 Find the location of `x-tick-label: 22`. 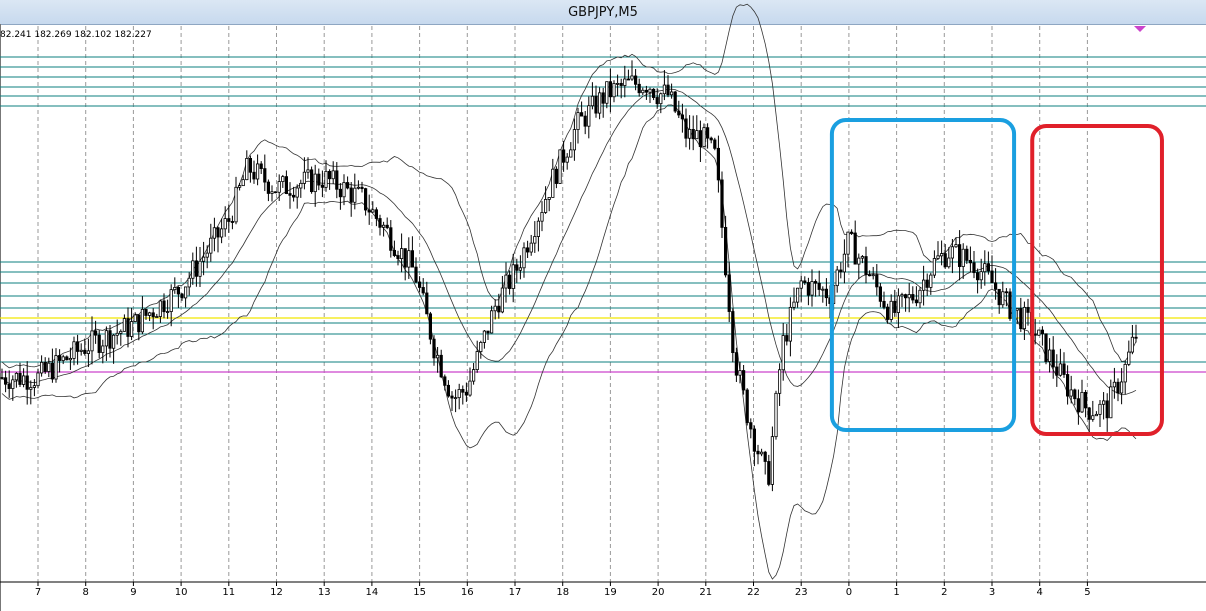

x-tick-label: 22 is located at coordinates (753, 592).